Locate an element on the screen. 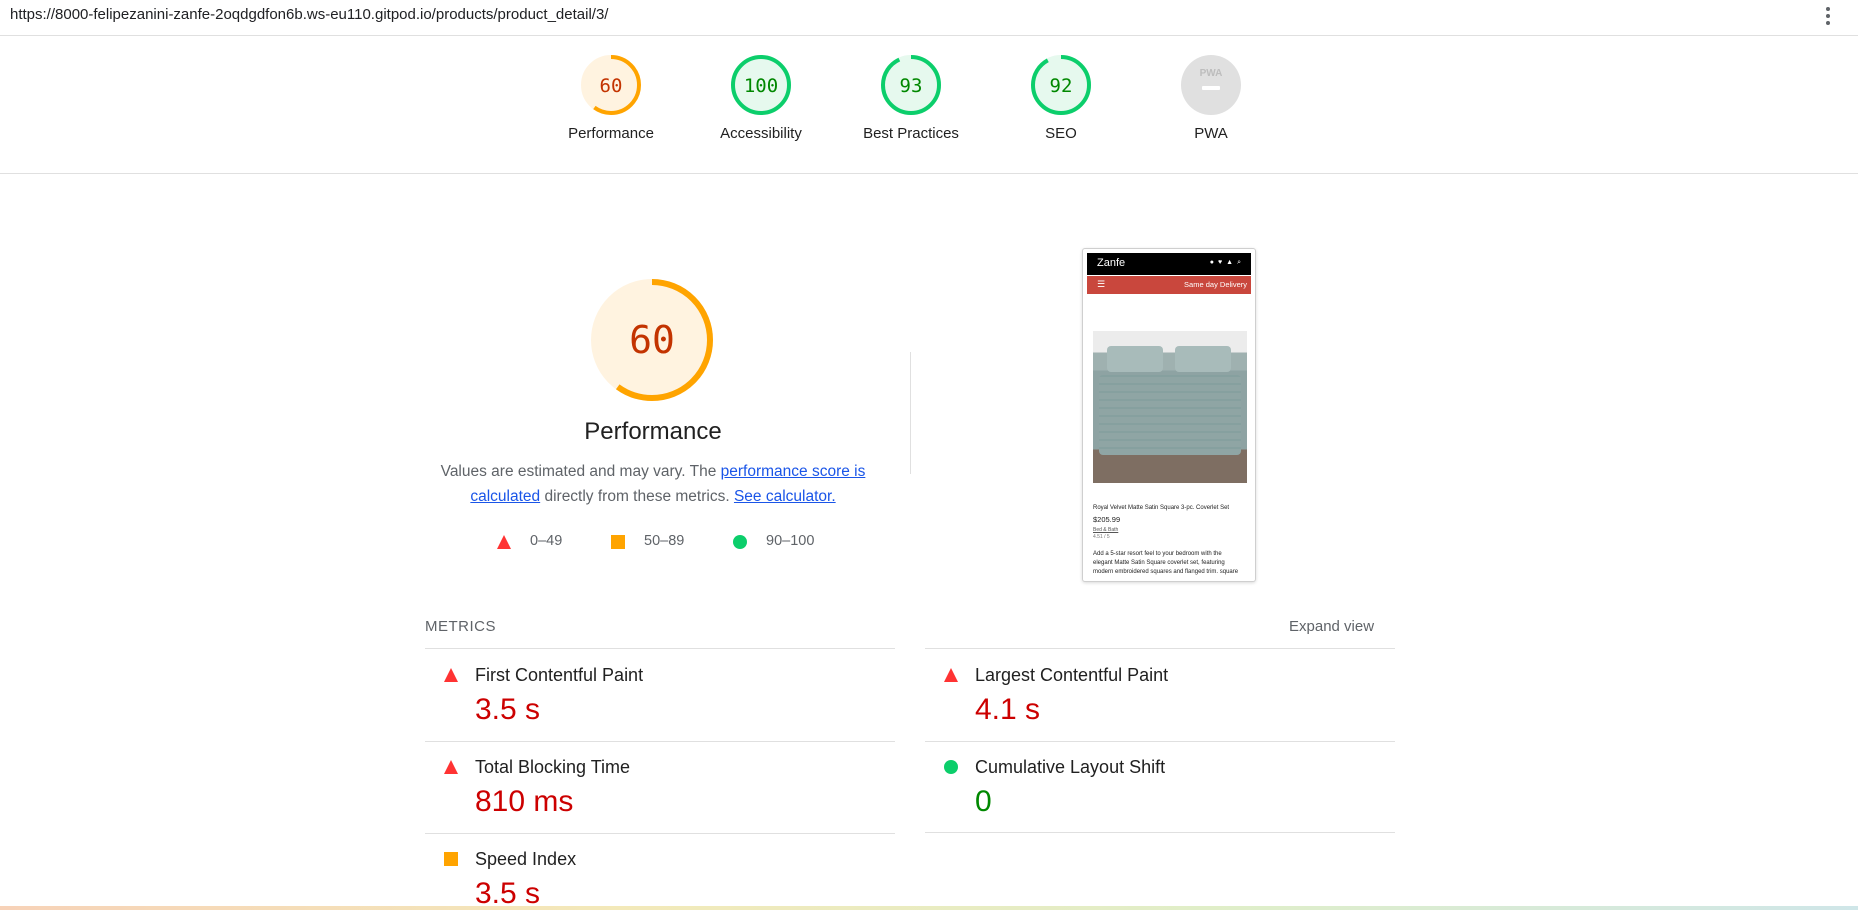 The width and height of the screenshot is (1858, 910). accessibility-gauge-icon: 100 is located at coordinates (761, 85).